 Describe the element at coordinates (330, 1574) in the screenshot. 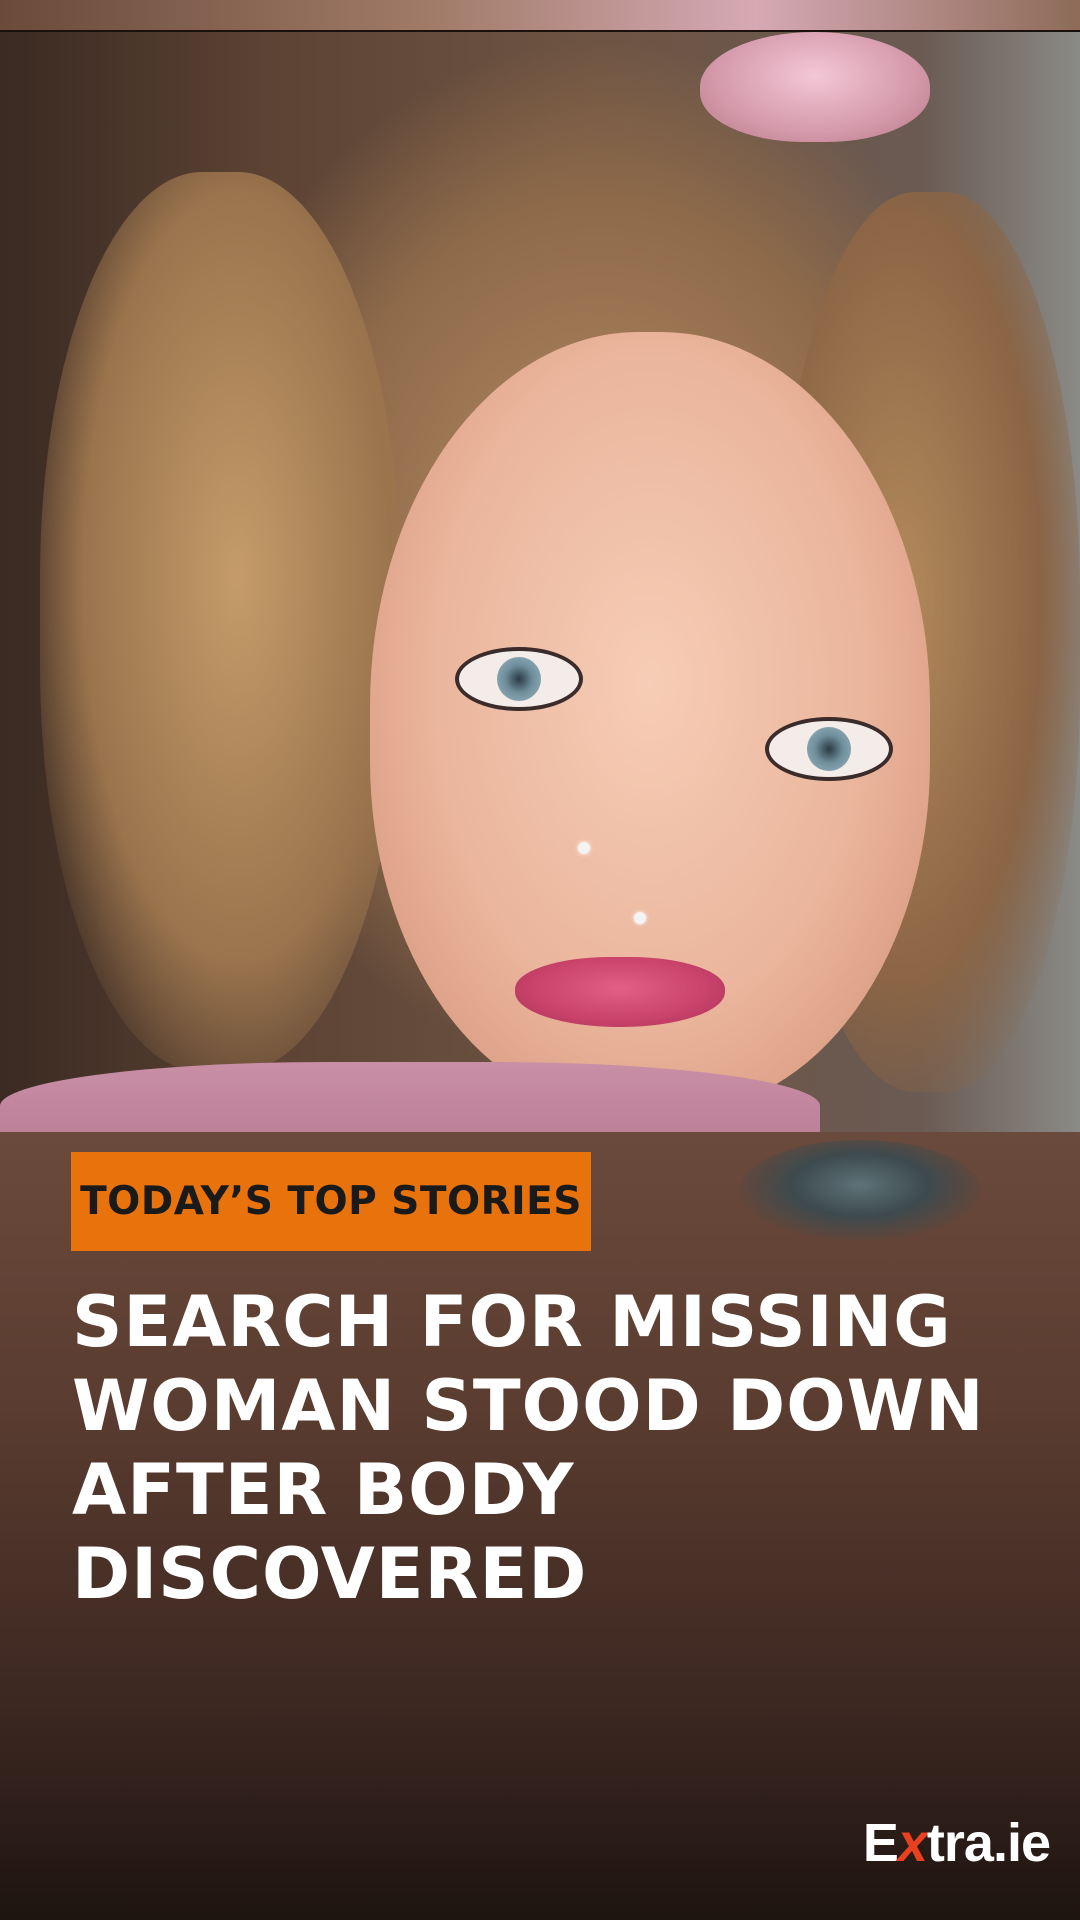

I see `headline-line: DISCOVERED` at that location.